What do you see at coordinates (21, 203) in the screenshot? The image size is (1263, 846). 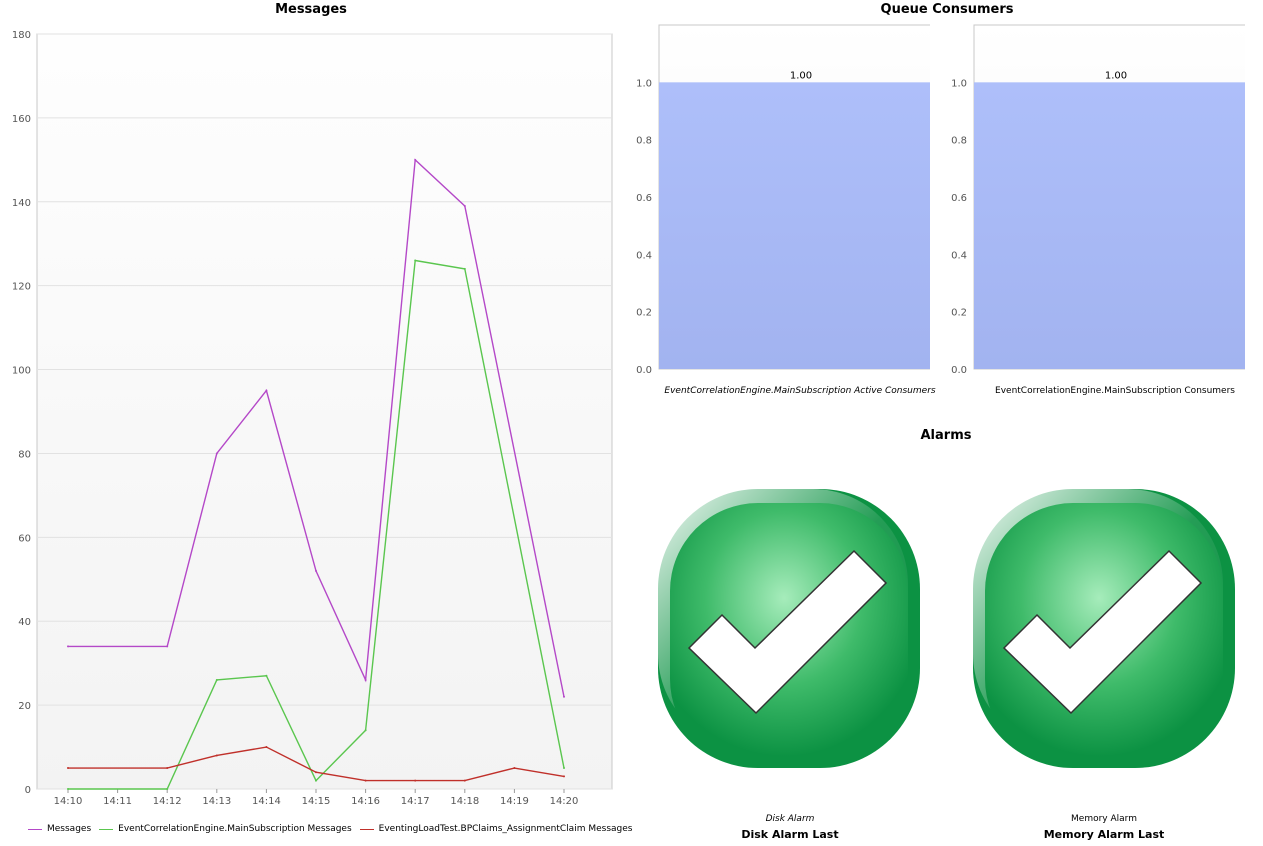 I see `y-tick-label: 140` at bounding box center [21, 203].